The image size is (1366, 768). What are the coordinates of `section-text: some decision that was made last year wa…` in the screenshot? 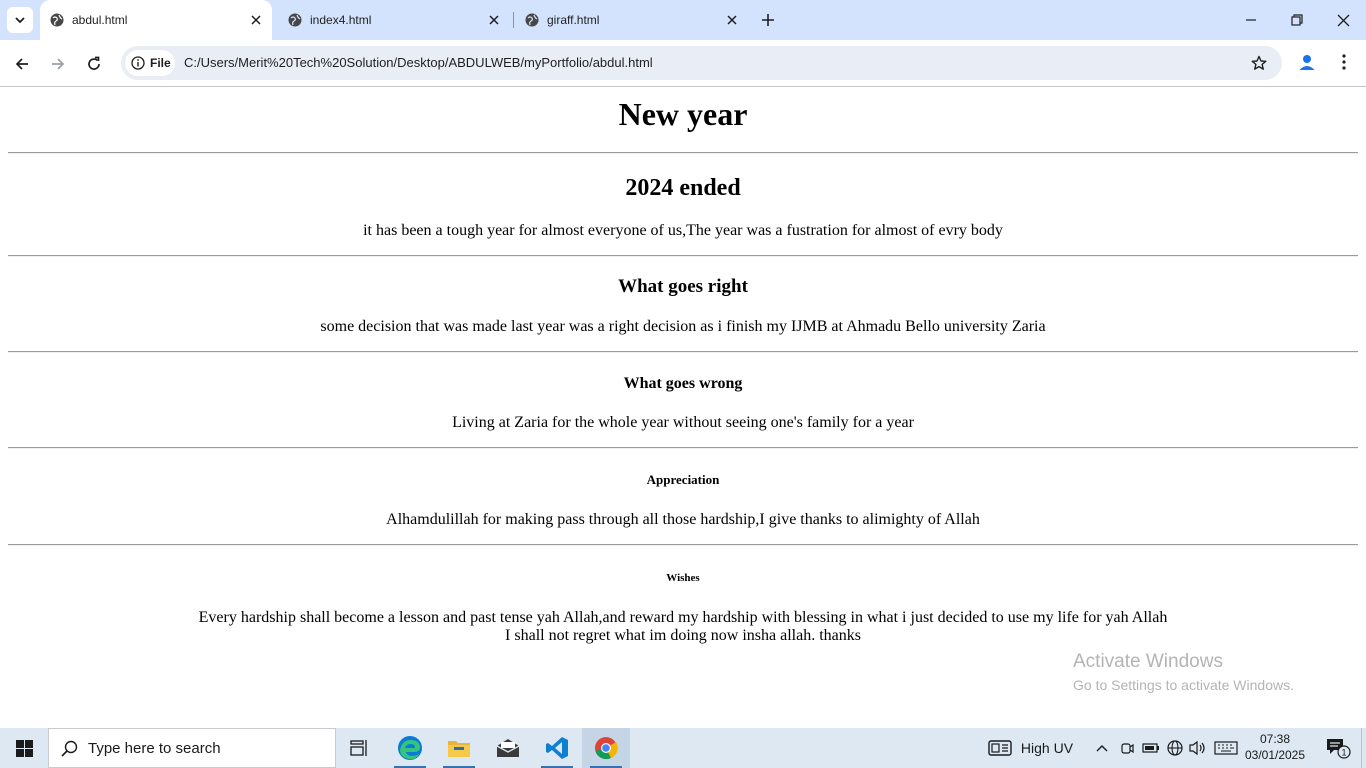 It's located at (683, 326).